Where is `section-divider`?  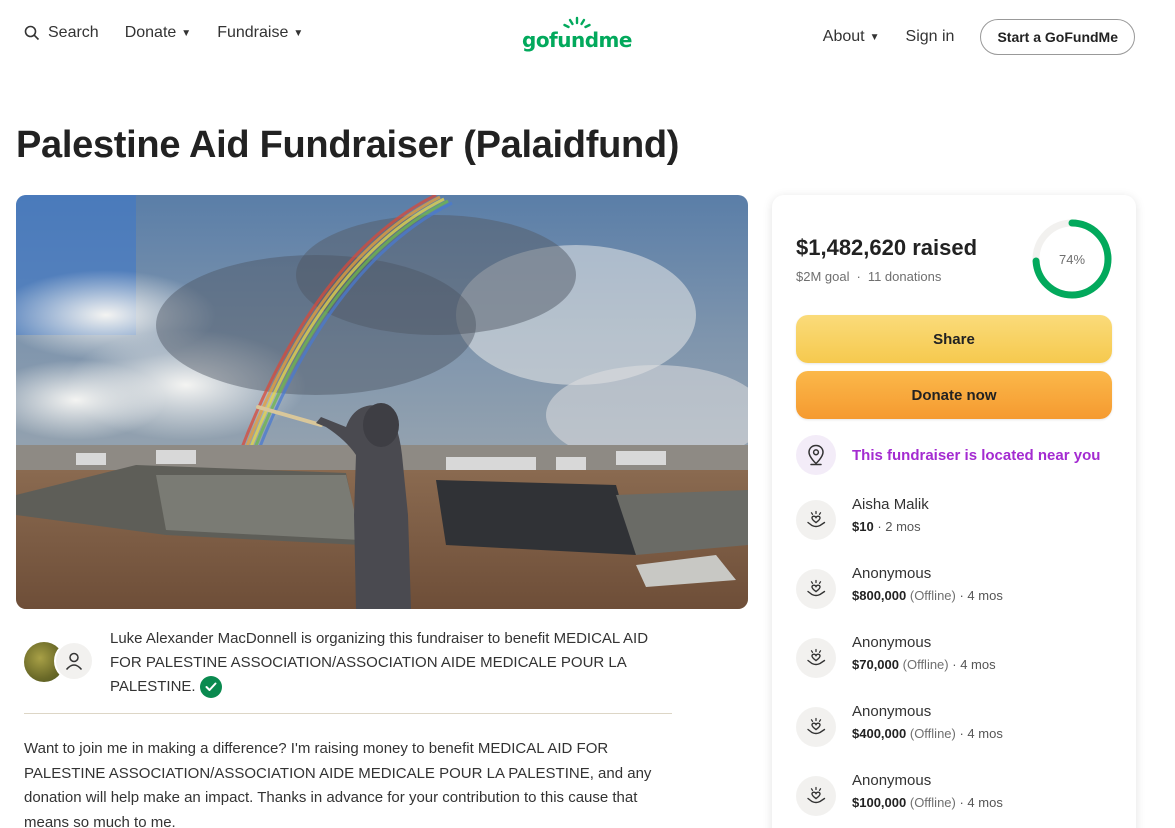
section-divider is located at coordinates (348, 713).